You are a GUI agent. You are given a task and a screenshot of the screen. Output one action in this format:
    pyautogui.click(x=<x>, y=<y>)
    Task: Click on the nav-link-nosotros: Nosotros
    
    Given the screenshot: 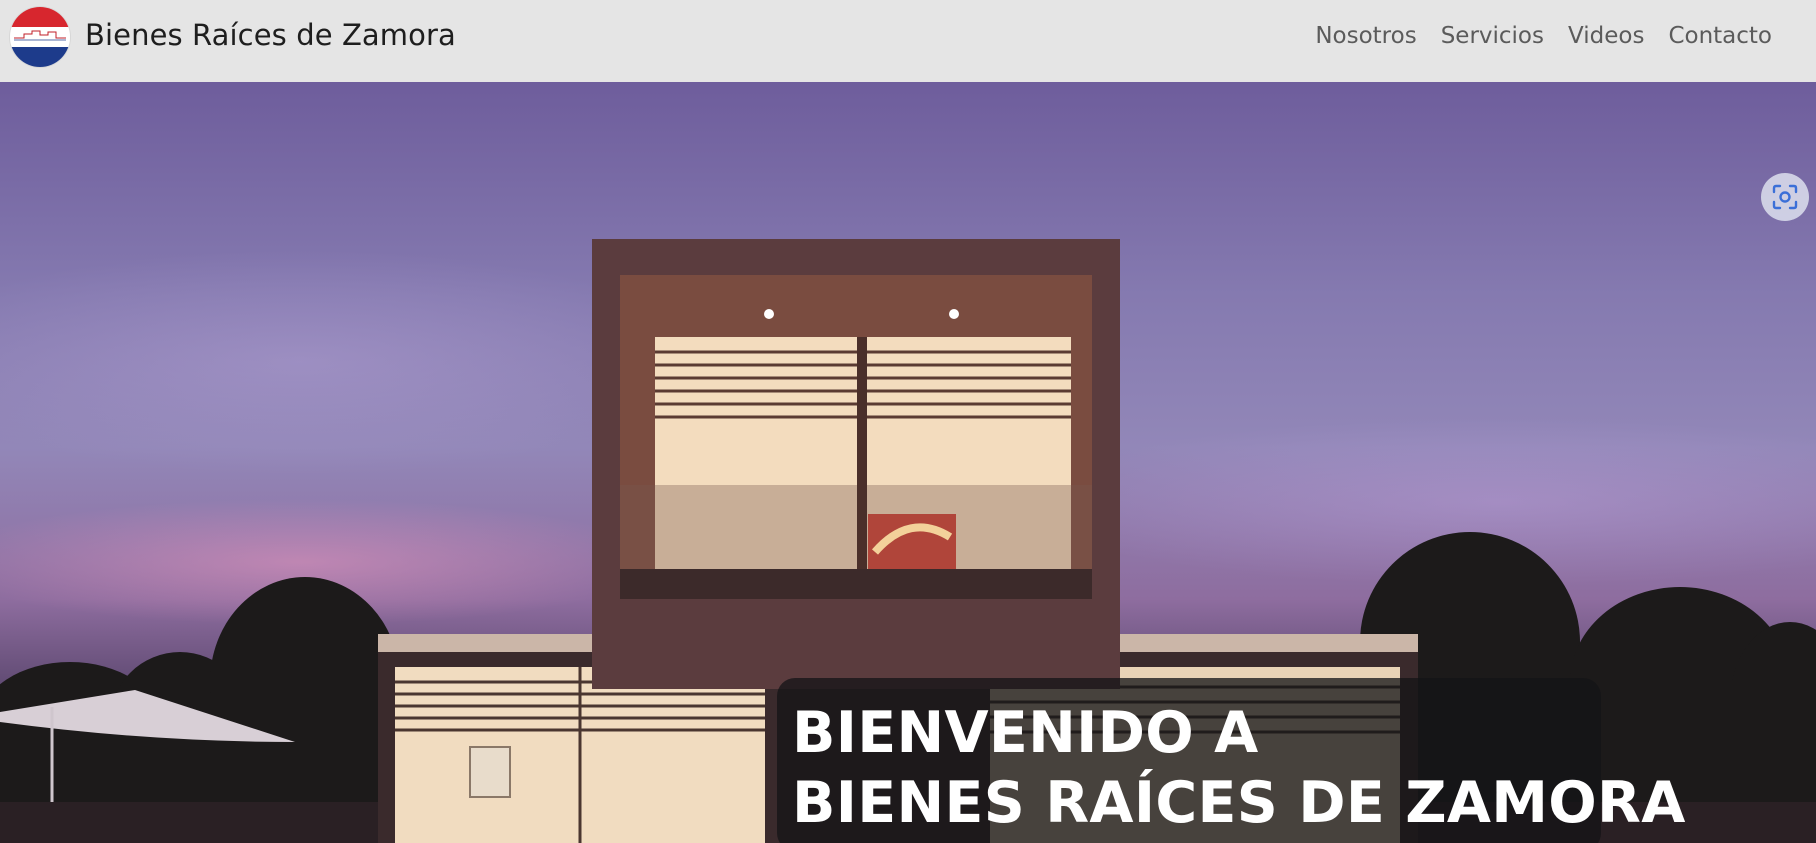 What is the action you would take?
    pyautogui.click(x=1365, y=36)
    